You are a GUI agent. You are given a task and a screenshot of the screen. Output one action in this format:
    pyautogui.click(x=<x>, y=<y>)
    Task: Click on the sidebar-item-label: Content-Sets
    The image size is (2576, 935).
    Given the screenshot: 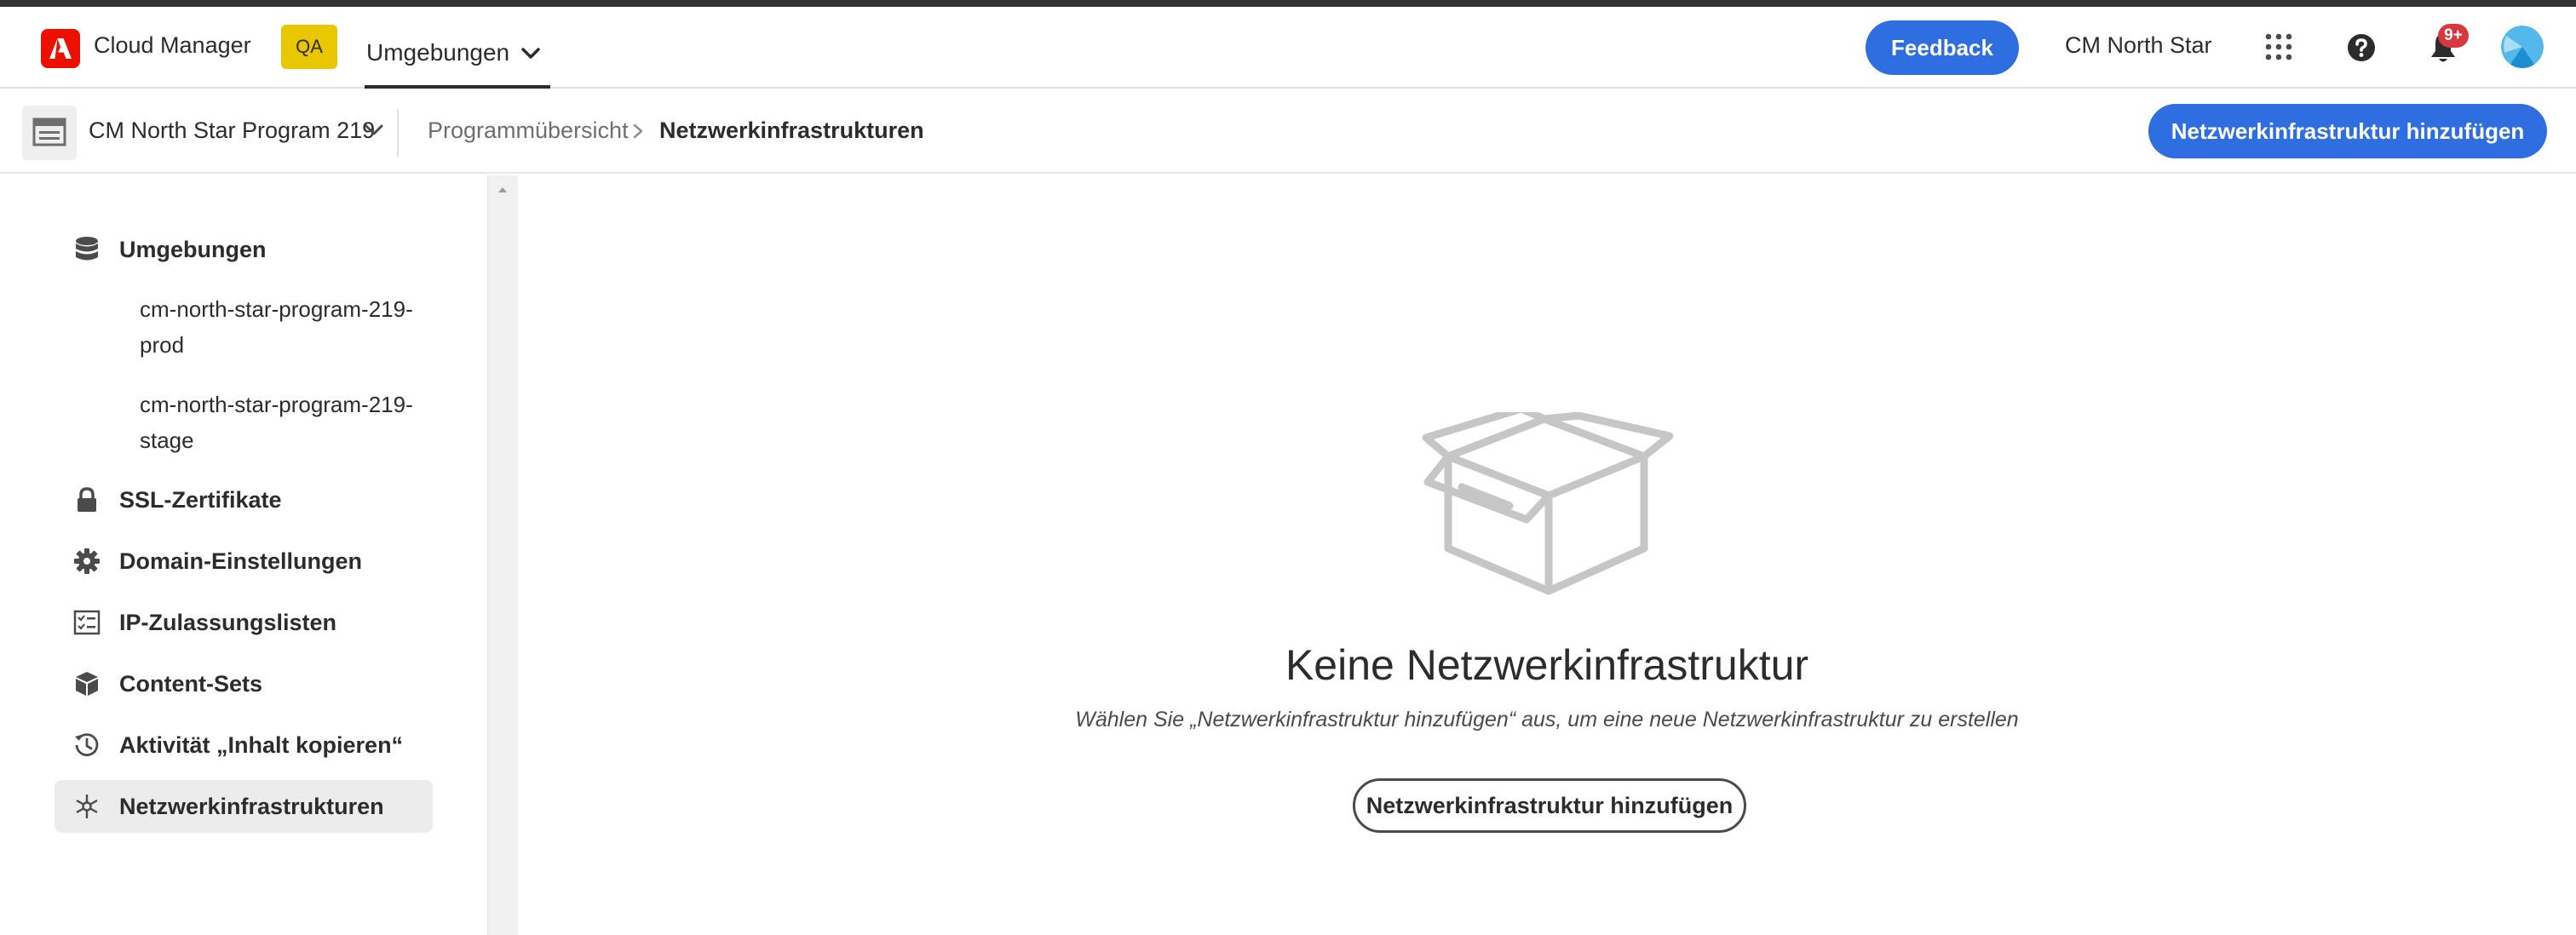 What is the action you would take?
    pyautogui.click(x=191, y=684)
    